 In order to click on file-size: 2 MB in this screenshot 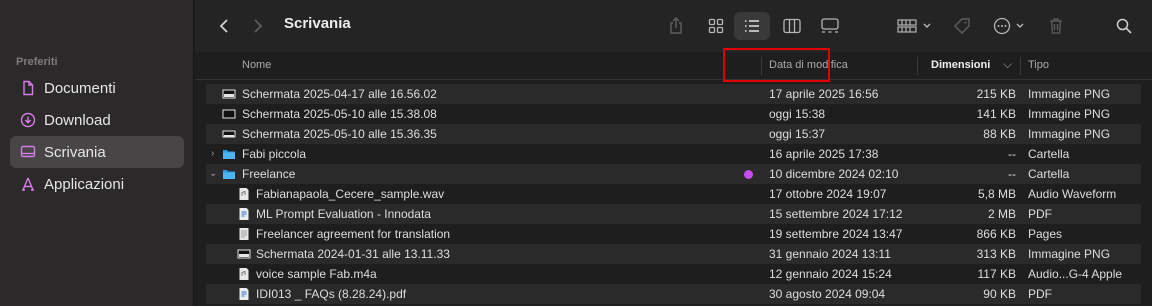, I will do `click(1001, 214)`.